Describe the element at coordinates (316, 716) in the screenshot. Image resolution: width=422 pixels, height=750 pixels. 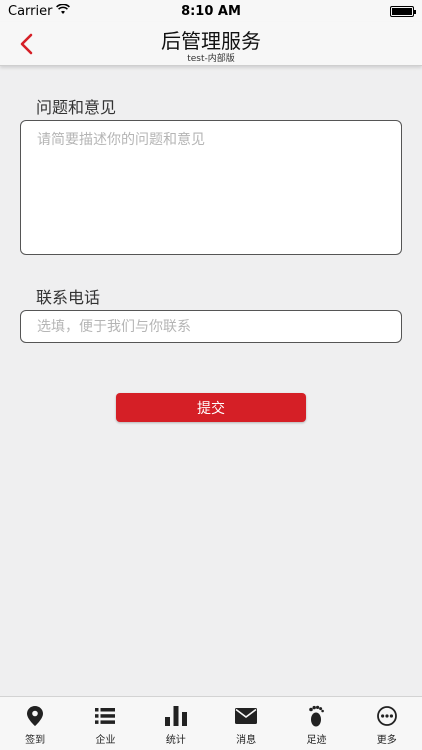
I see `footprint-icon` at that location.